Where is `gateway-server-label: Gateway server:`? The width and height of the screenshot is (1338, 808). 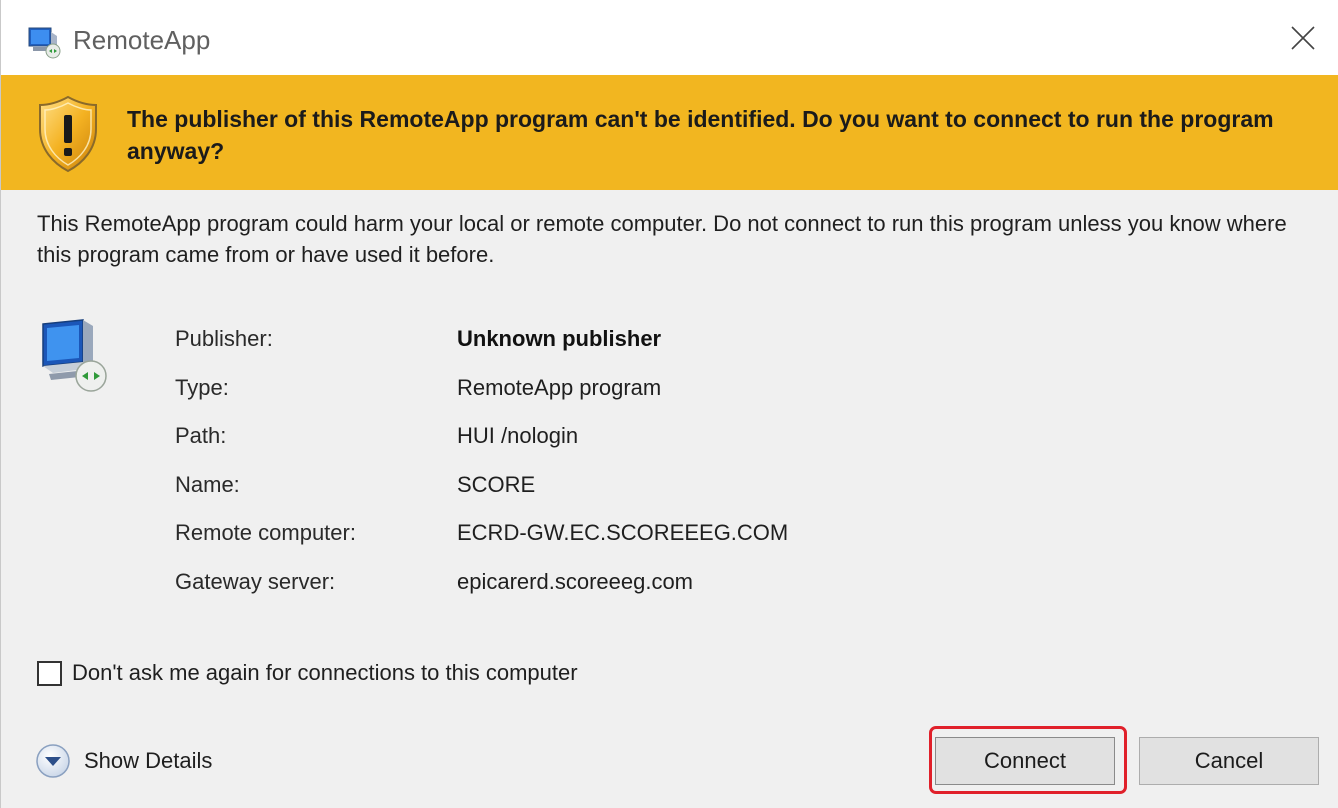
gateway-server-label: Gateway server: is located at coordinates (255, 581).